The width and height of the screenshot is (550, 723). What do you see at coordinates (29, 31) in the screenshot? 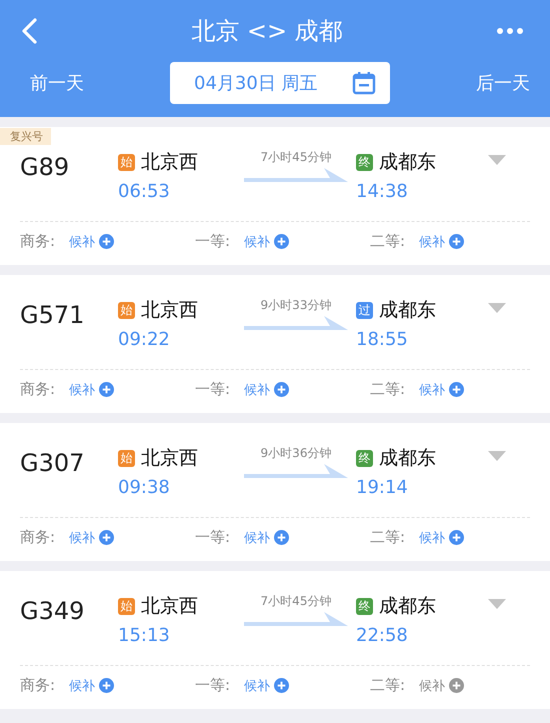
I see `back-icon` at bounding box center [29, 31].